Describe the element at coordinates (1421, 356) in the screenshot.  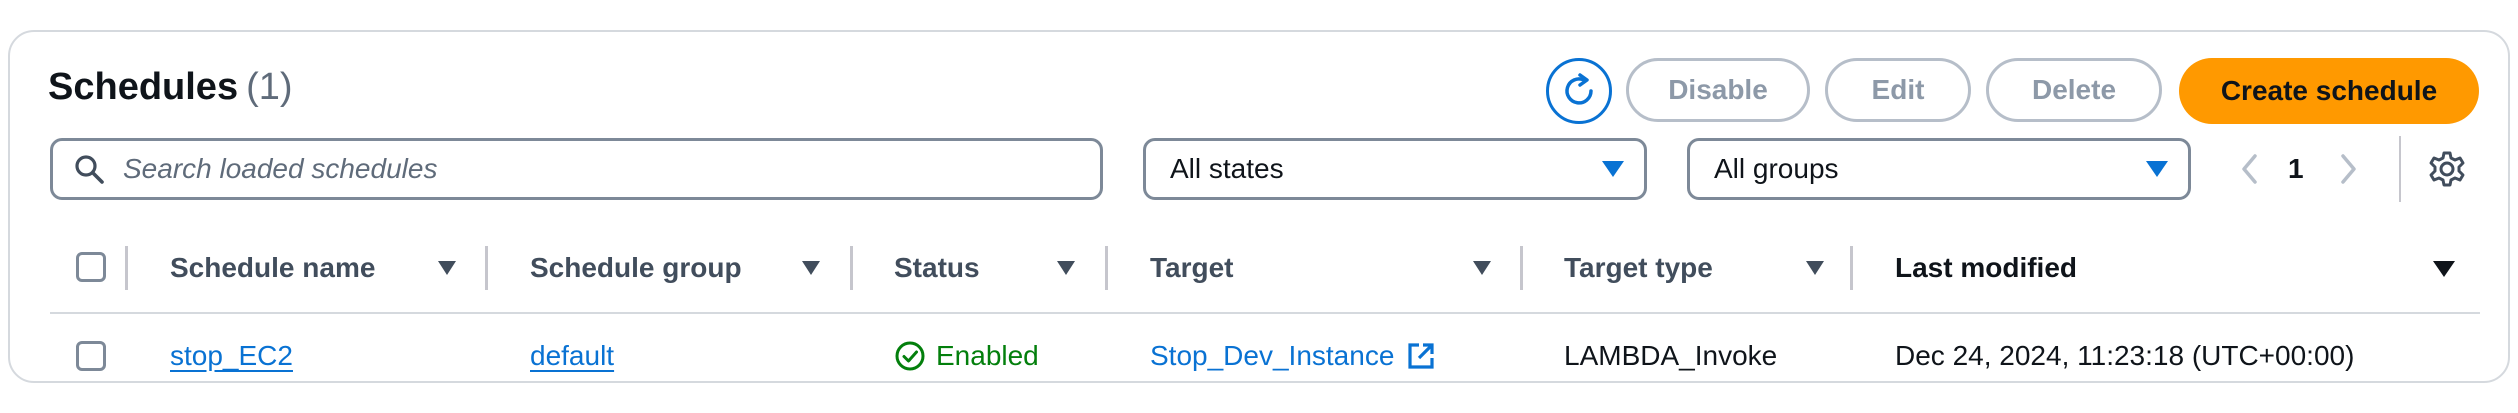
I see `external-link-icon` at that location.